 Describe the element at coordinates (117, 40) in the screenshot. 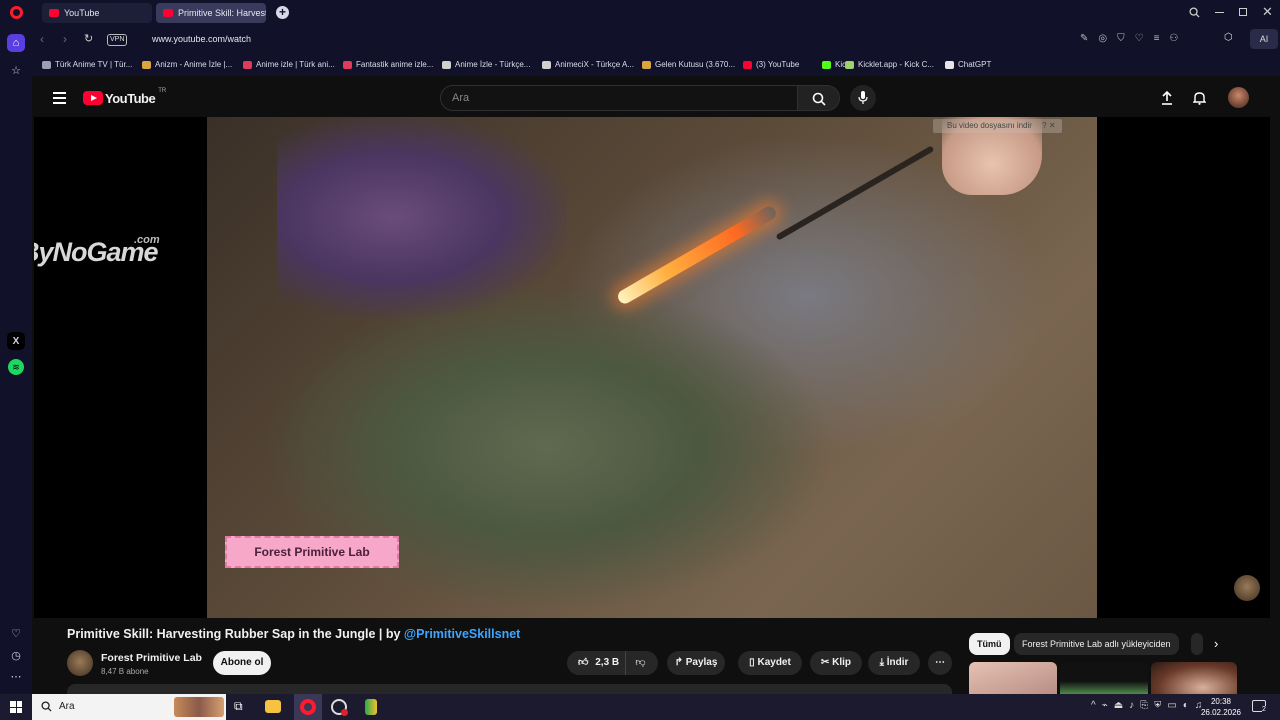

I see `vpn-badge: VPN` at that location.